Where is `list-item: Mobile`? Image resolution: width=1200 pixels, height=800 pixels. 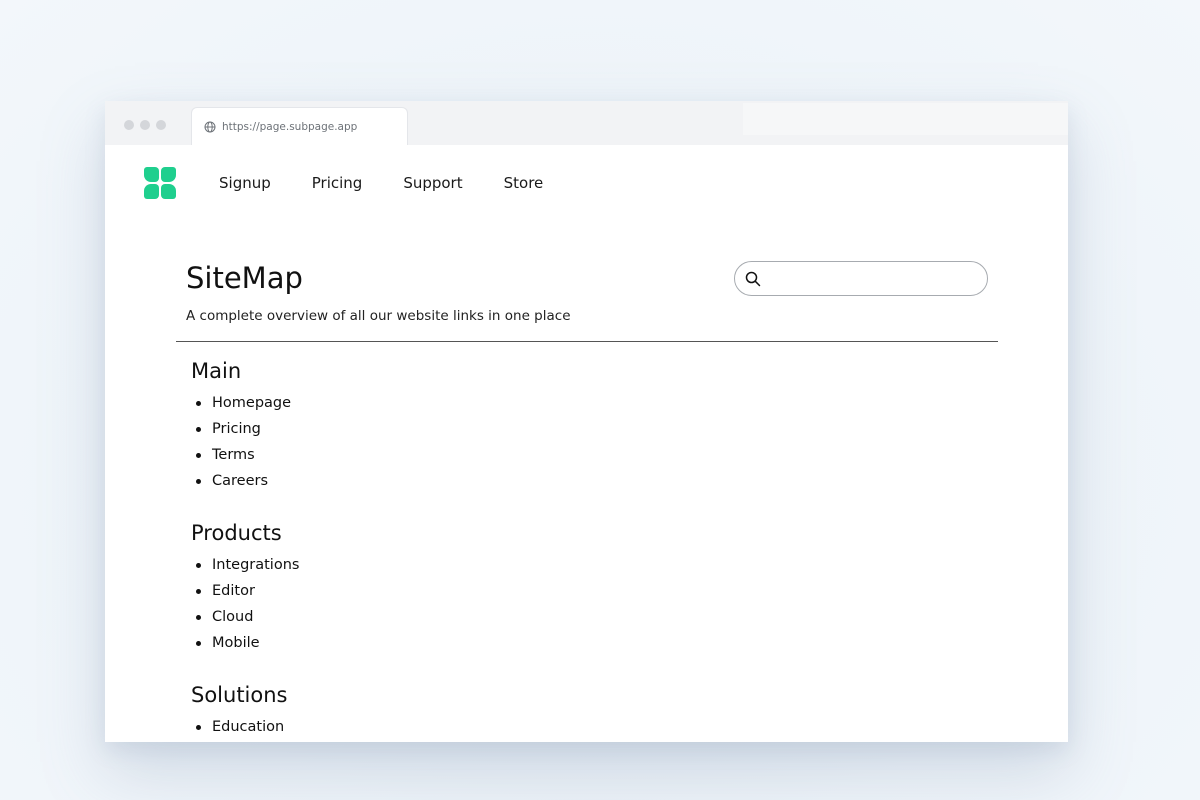 list-item: Mobile is located at coordinates (541, 646).